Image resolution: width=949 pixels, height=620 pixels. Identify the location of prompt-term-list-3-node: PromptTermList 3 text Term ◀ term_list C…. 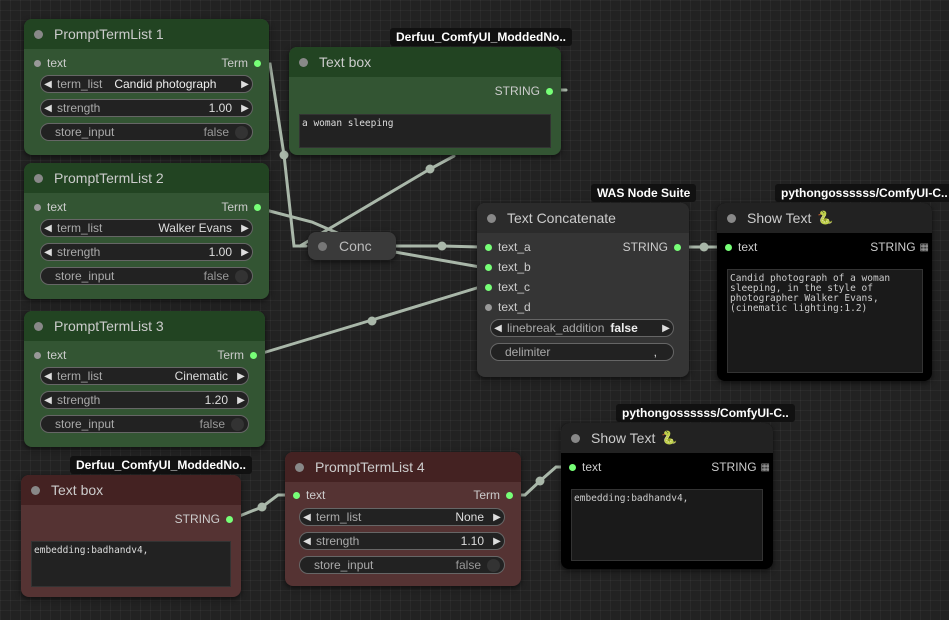
(144, 379).